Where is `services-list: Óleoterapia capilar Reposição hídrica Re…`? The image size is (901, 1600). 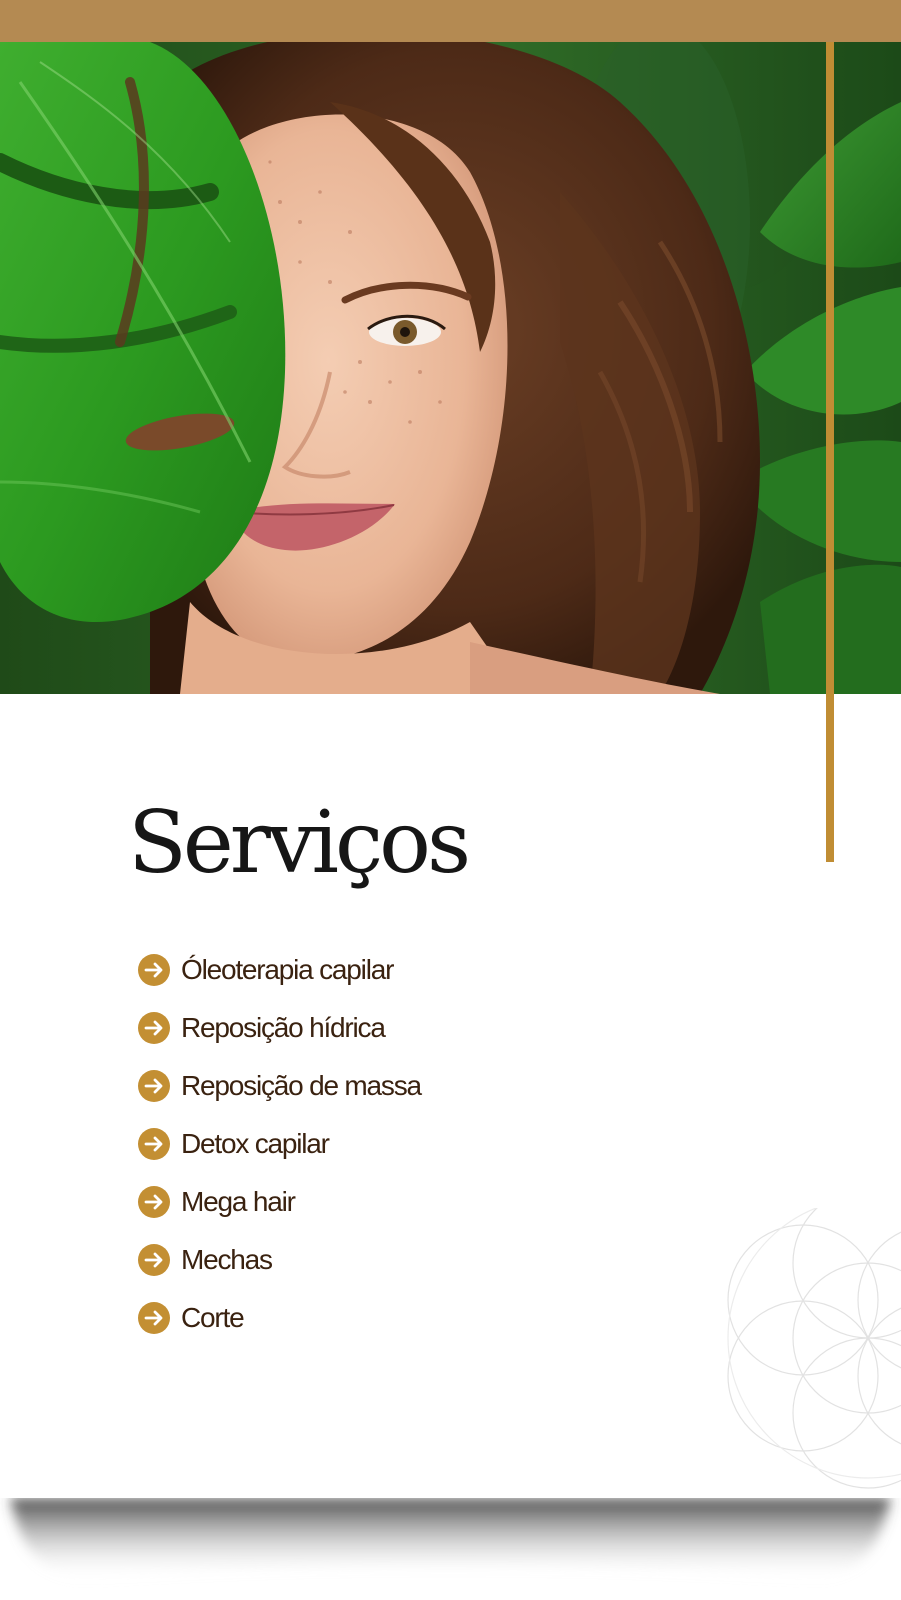 services-list: Óleoterapia capilar Reposição hídrica Re… is located at coordinates (280, 1144).